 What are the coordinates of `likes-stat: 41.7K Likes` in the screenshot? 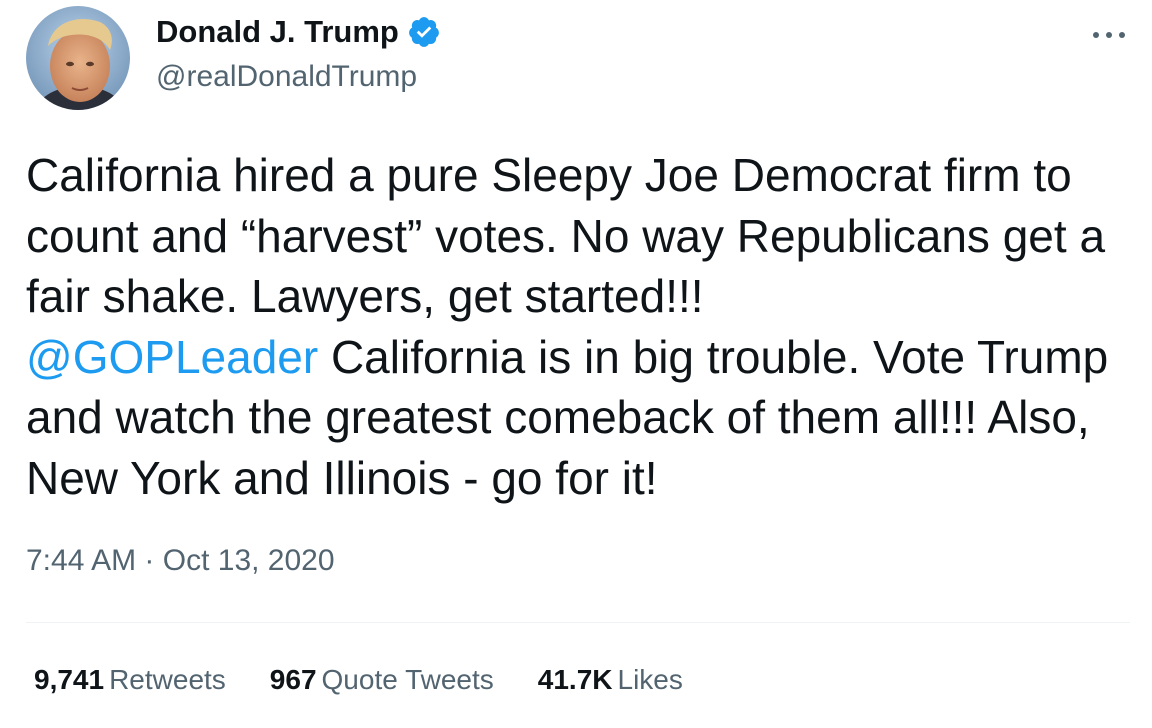 It's located at (610, 680).